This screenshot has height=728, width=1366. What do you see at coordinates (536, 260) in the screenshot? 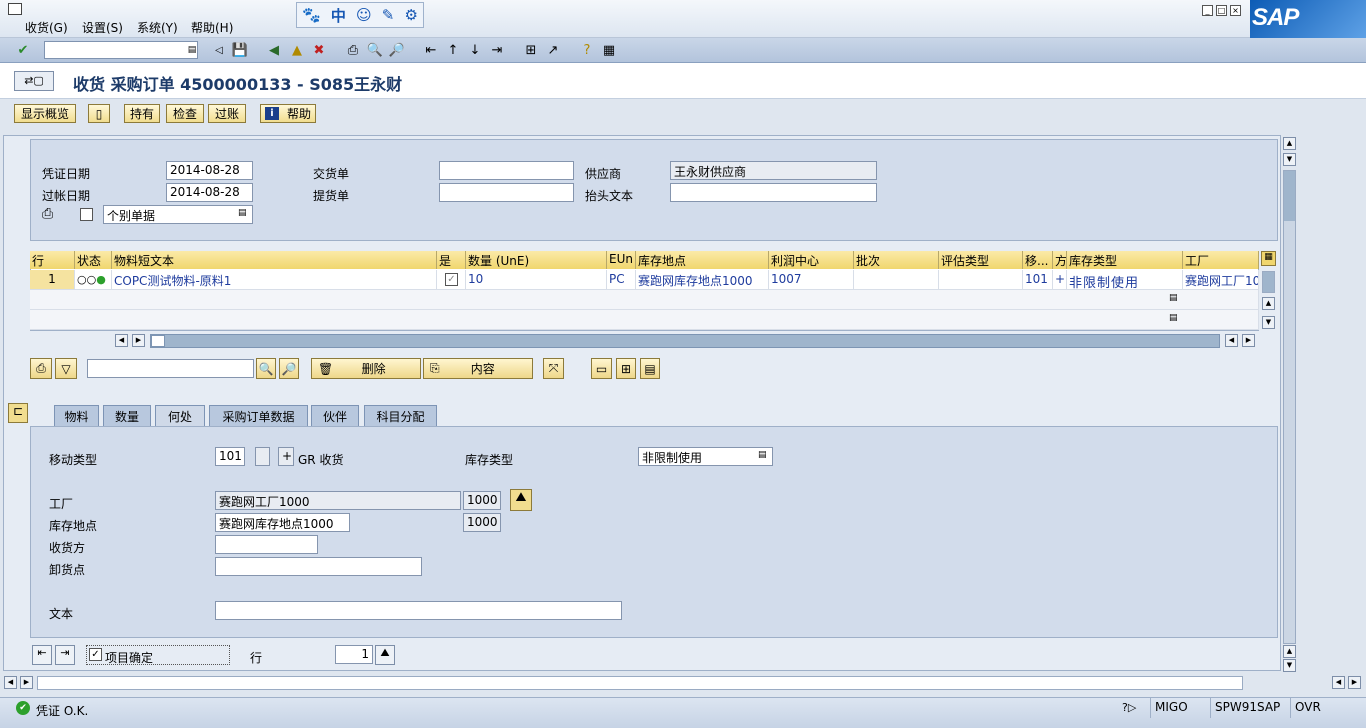
I see `col-header-quantity: 数量 (UnE)` at bounding box center [536, 260].